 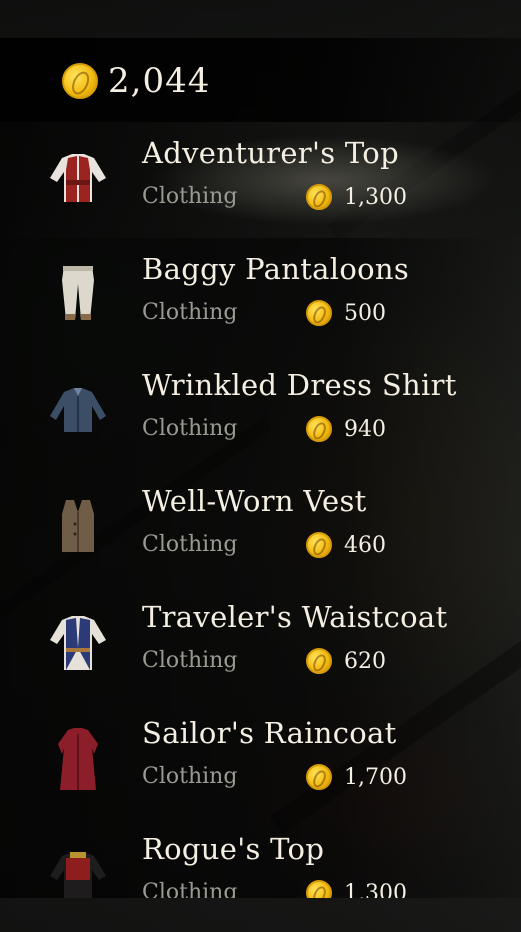 What do you see at coordinates (233, 849) in the screenshot?
I see `item-name: Rogue's Top` at bounding box center [233, 849].